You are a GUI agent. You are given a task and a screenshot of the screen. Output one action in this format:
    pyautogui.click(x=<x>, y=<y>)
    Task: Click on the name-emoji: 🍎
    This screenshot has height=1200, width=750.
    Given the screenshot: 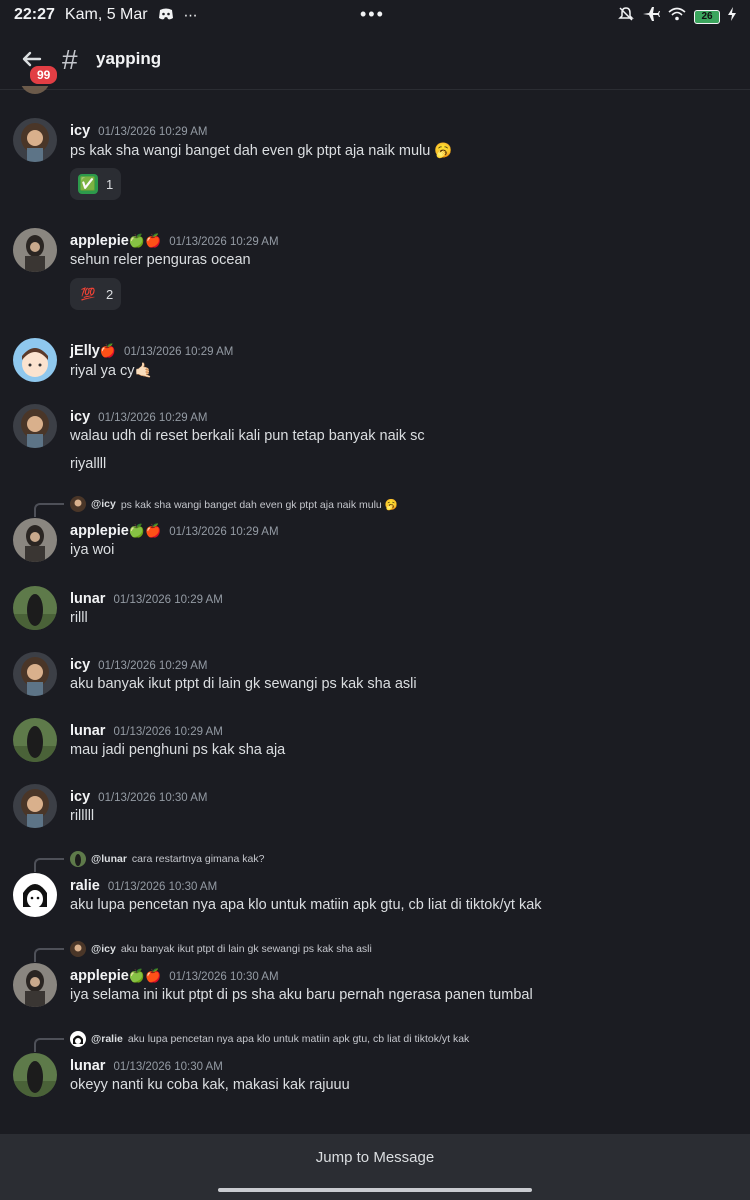 What is the action you would take?
    pyautogui.click(x=108, y=350)
    